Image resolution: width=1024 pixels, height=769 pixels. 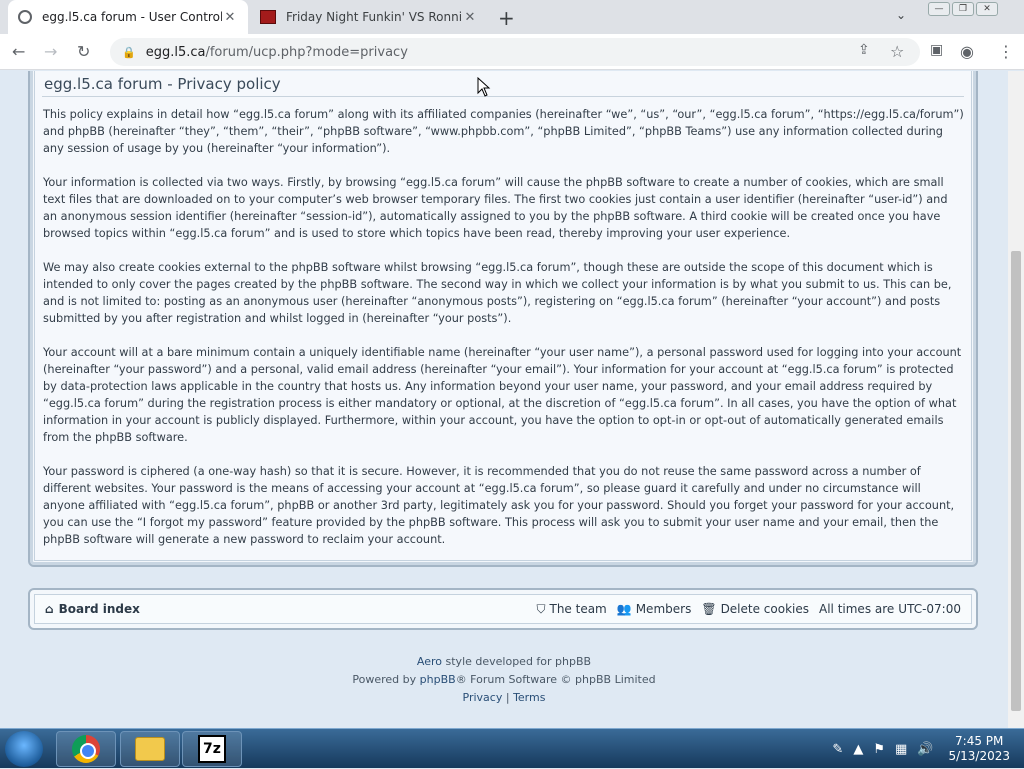 I want to click on side-panel-icon: ▣, so click(x=936, y=50).